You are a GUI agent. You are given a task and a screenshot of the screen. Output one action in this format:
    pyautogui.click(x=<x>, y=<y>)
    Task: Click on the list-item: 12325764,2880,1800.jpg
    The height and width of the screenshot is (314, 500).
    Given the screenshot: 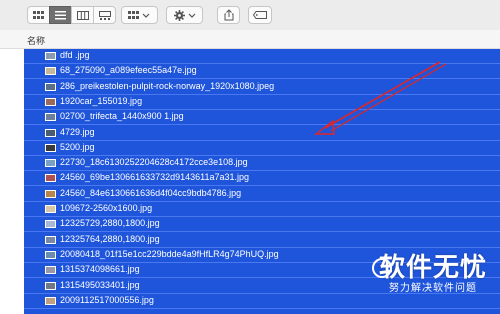 What is the action you would take?
    pyautogui.click(x=262, y=240)
    